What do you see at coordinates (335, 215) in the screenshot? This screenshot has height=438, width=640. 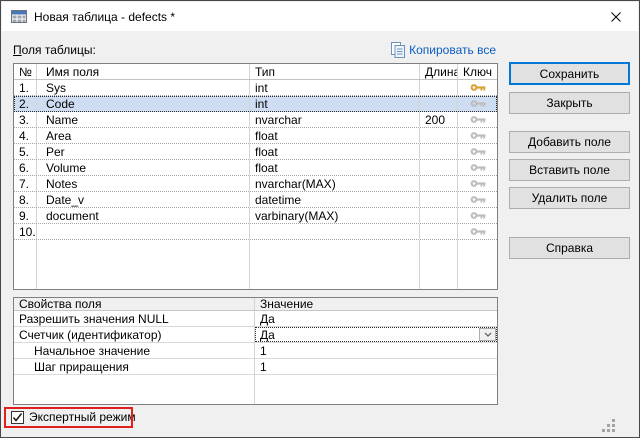 I see `field-type-cell: varbinary(MAX)` at bounding box center [335, 215].